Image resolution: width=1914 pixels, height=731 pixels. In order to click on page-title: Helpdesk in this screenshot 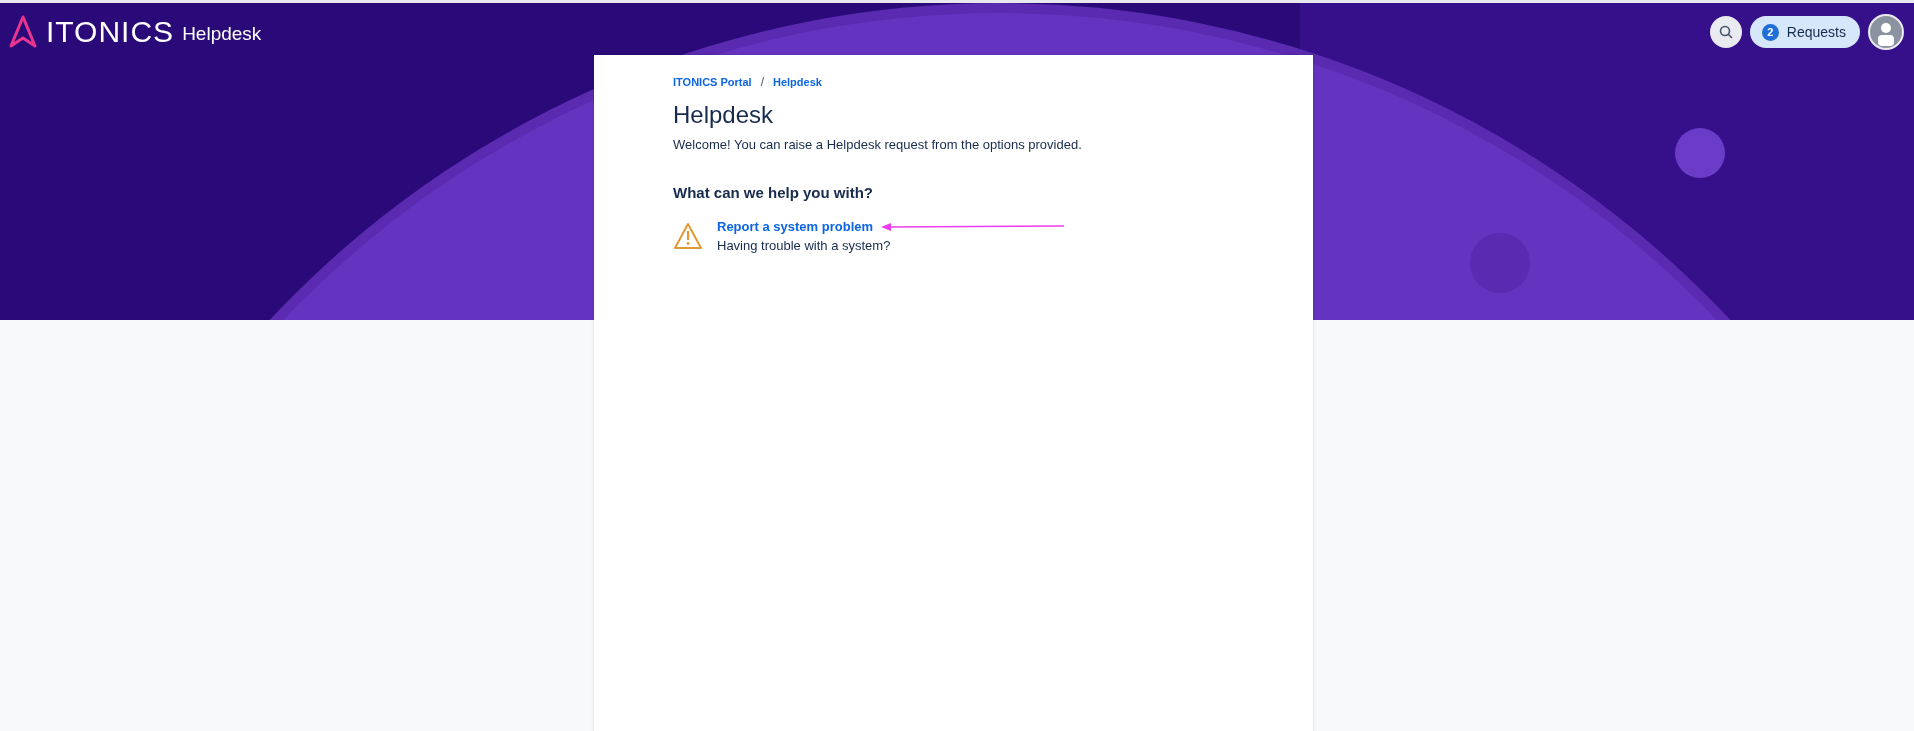, I will do `click(724, 115)`.